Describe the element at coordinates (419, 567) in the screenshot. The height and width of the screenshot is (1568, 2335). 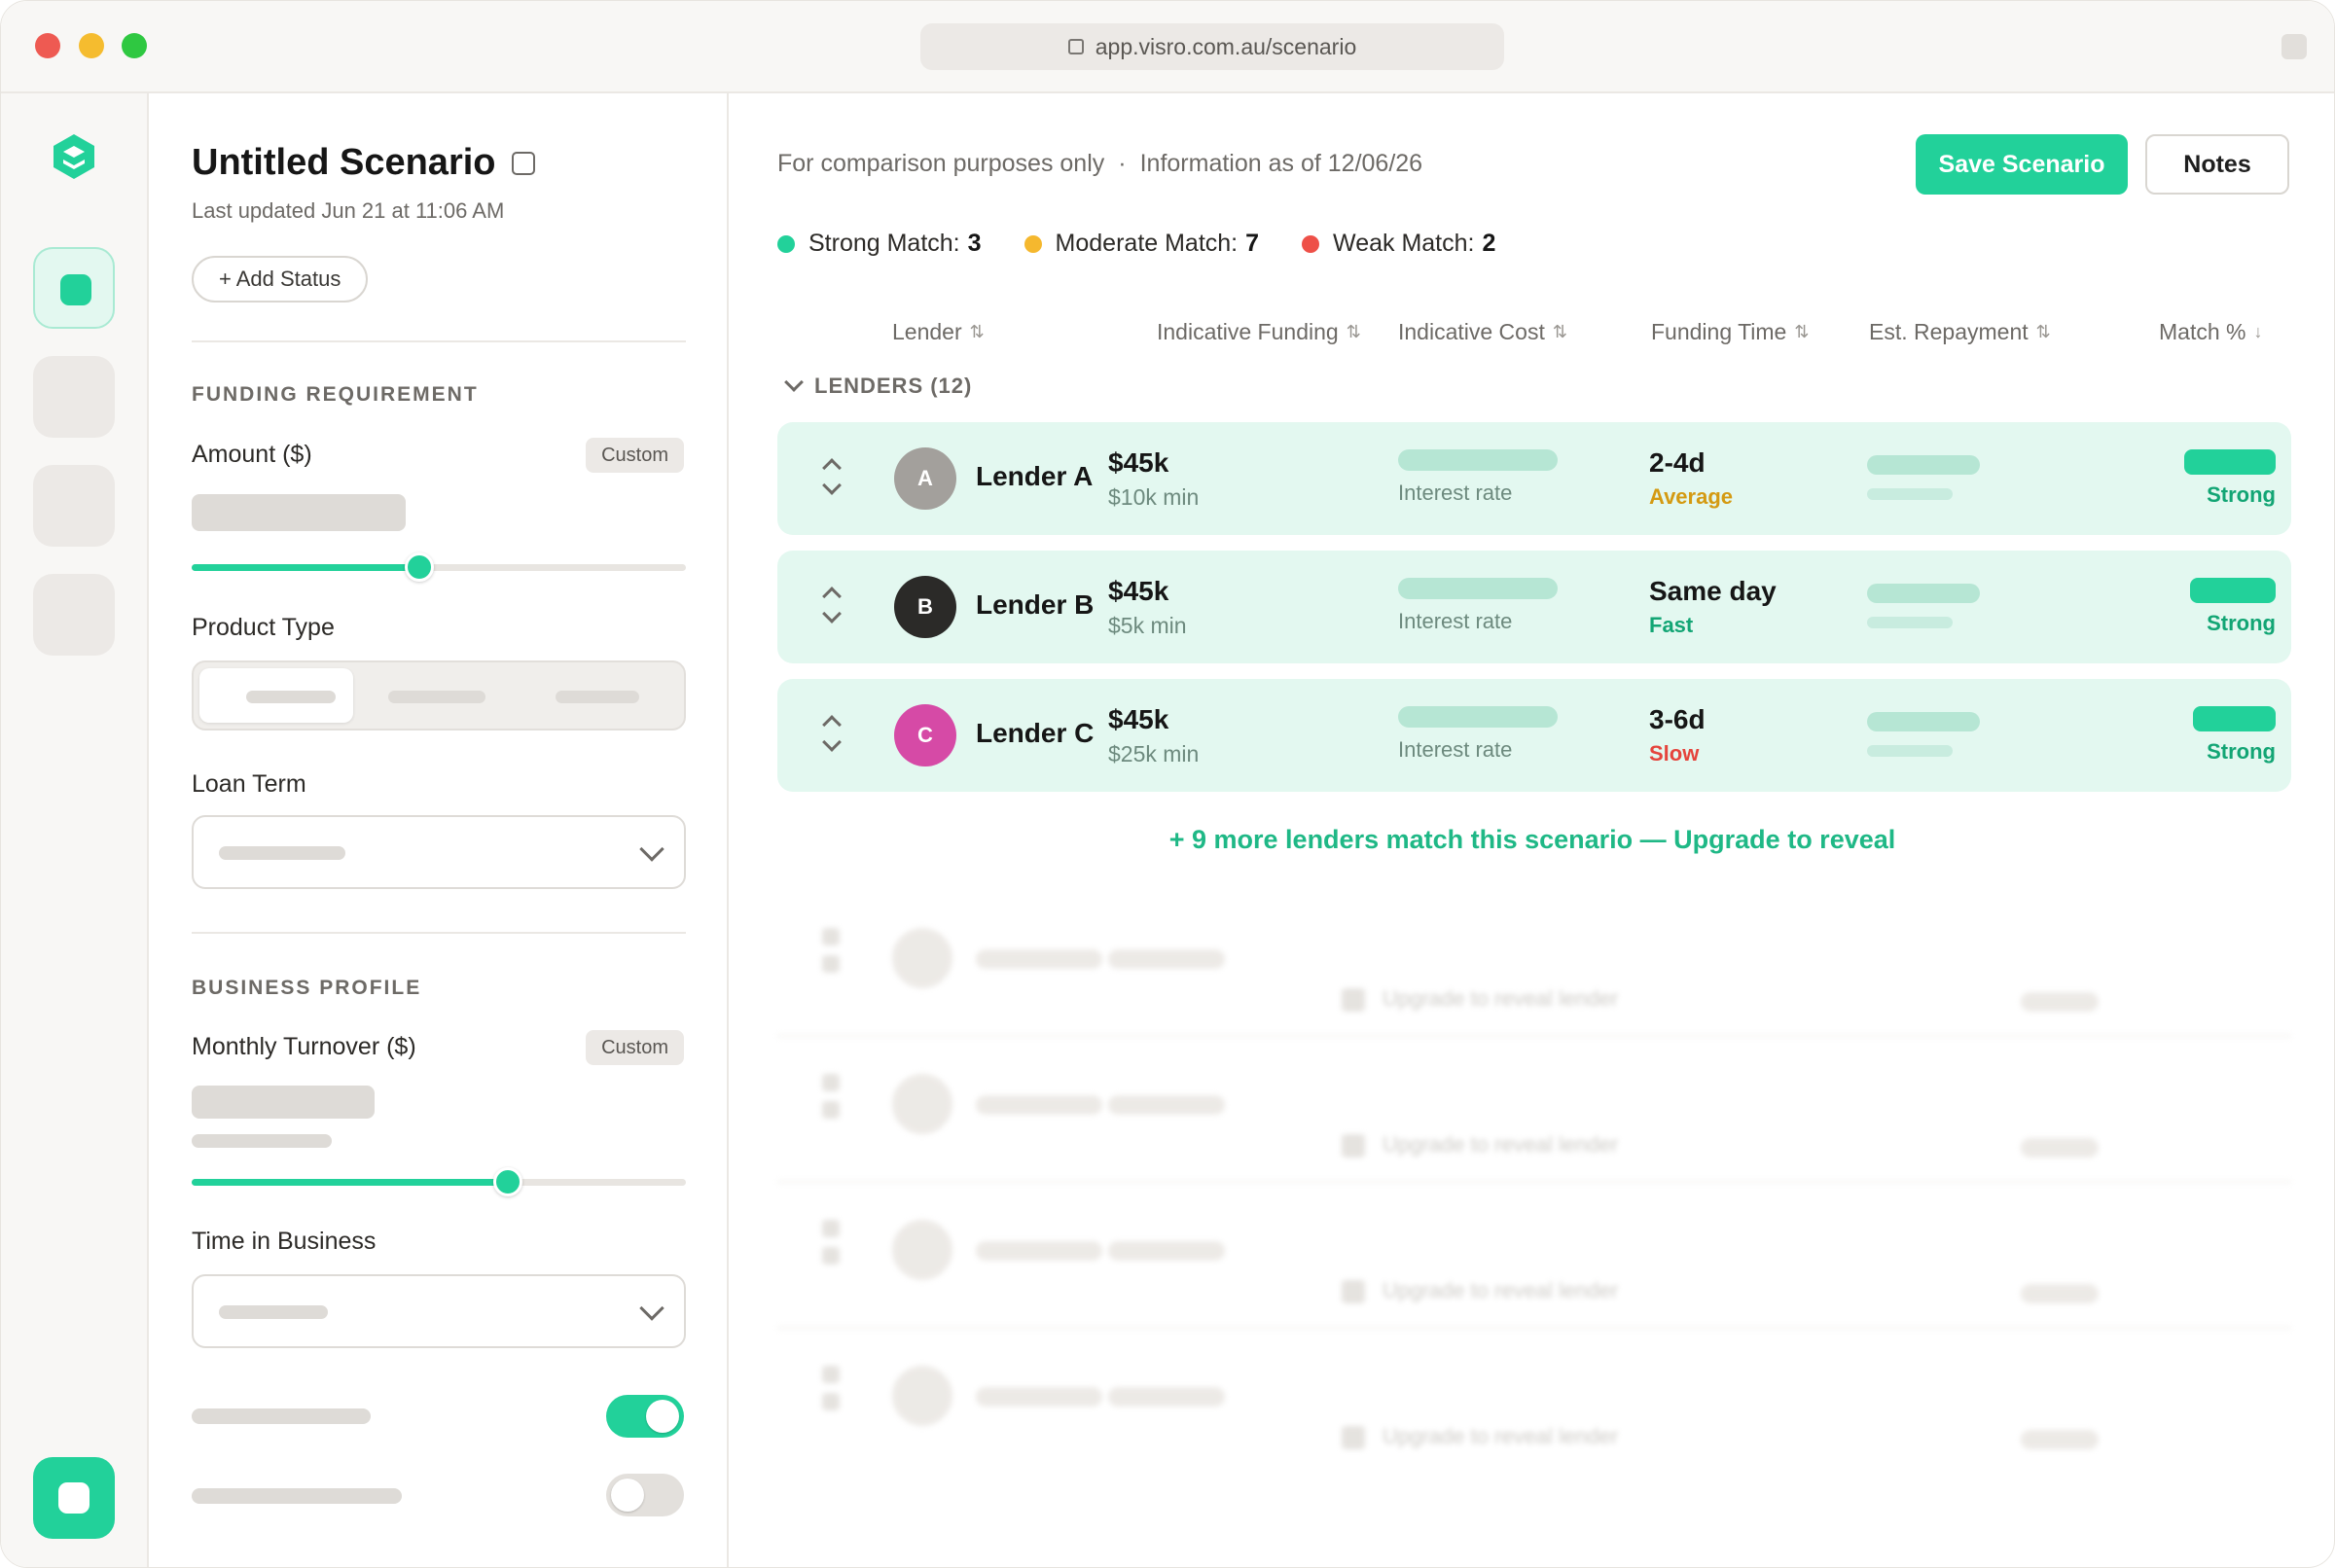
I see `amount-slider-handle` at that location.